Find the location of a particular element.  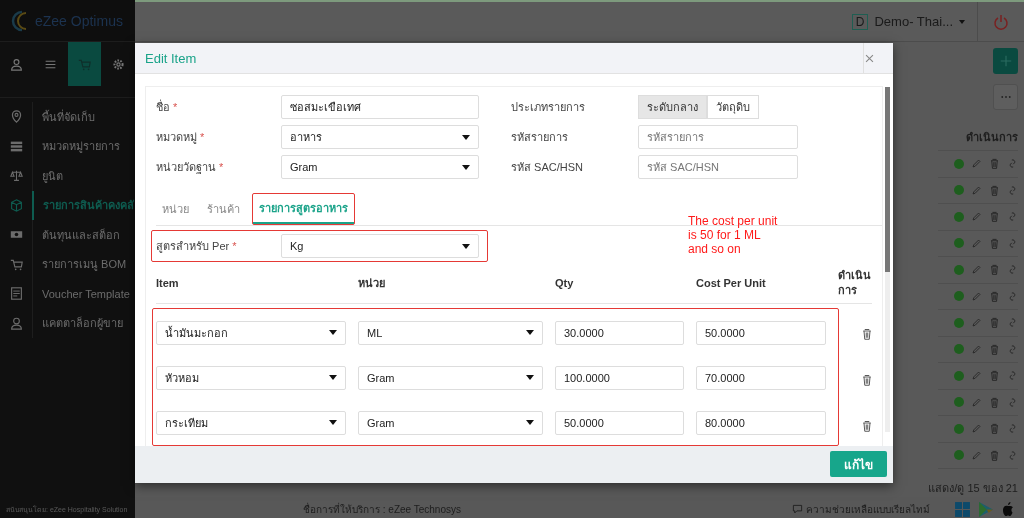

scrollbar is located at coordinates (887, 259).